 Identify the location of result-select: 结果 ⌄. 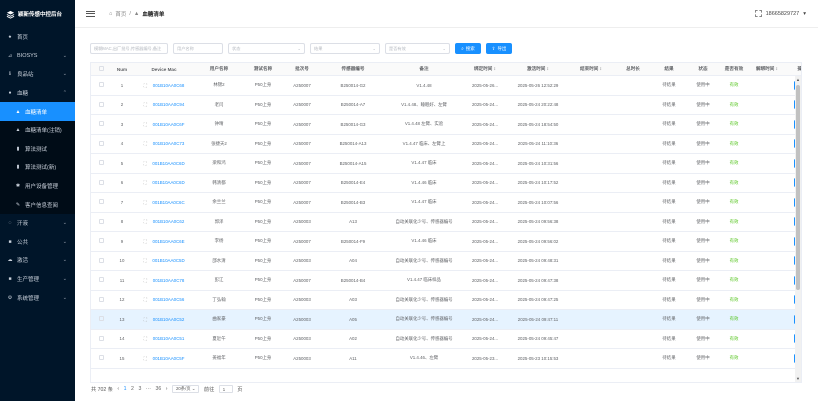
(345, 48).